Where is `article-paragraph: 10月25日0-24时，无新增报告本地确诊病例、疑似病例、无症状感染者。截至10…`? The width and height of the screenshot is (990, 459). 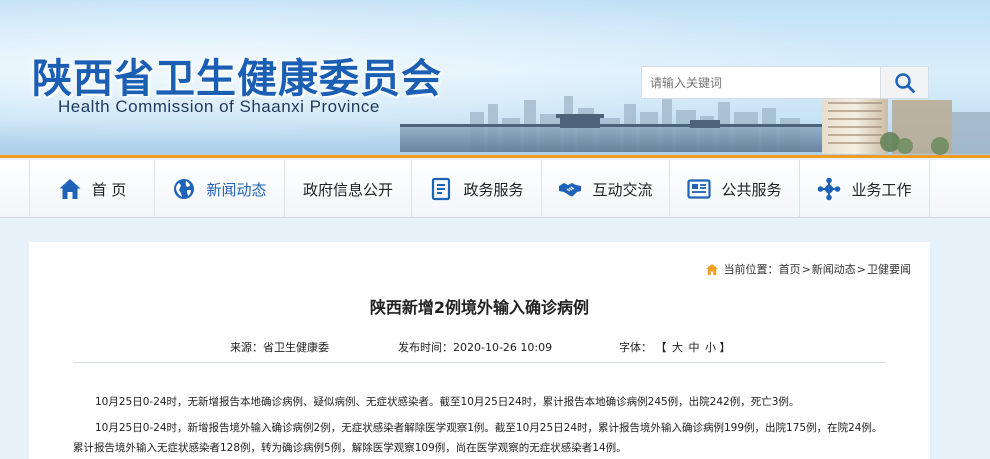
article-paragraph: 10月25日0-24时，无新增报告本地确诊病例、疑似病例、无症状感染者。截至10… is located at coordinates (447, 402).